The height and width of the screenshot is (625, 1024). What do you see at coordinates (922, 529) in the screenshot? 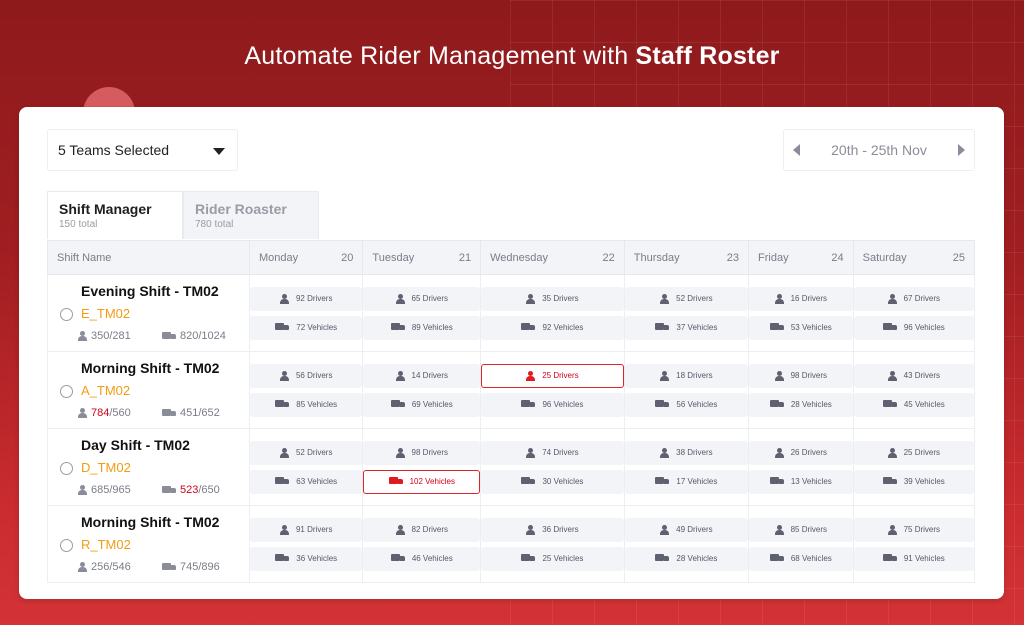
I see `drivers-count: 75 Drivers` at bounding box center [922, 529].